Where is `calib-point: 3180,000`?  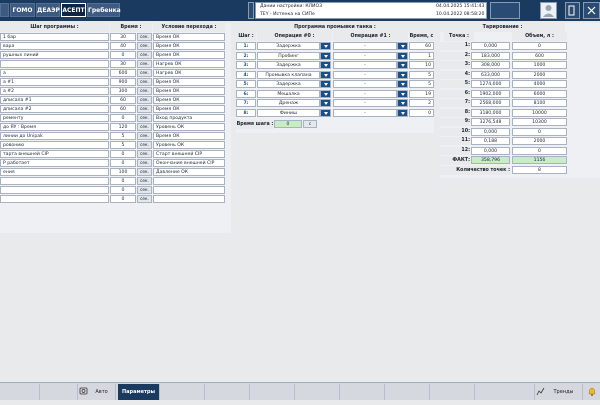 calib-point: 3180,000 is located at coordinates (490, 112).